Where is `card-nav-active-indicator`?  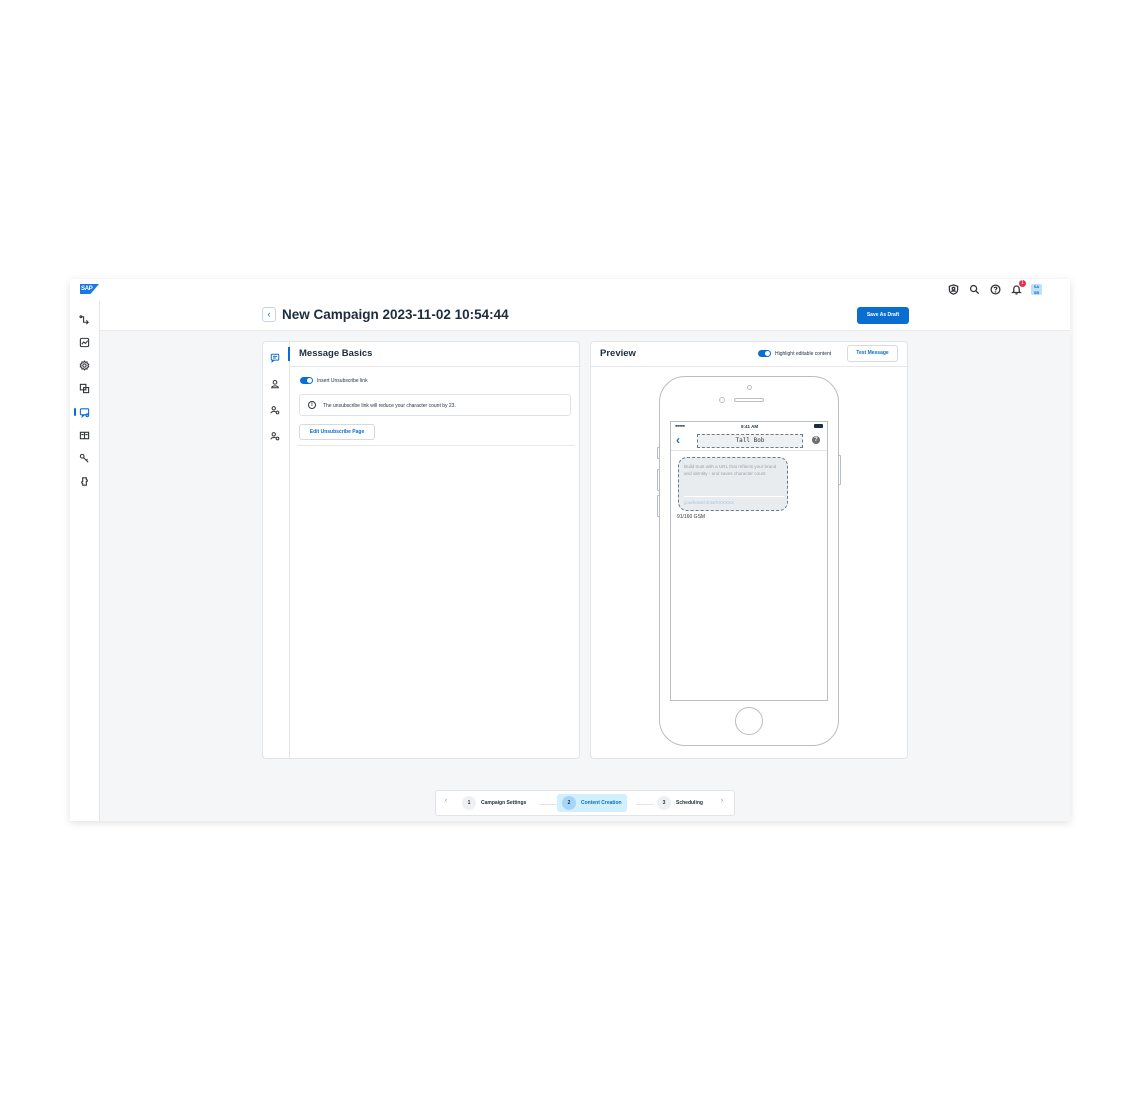
card-nav-active-indicator is located at coordinates (289, 354).